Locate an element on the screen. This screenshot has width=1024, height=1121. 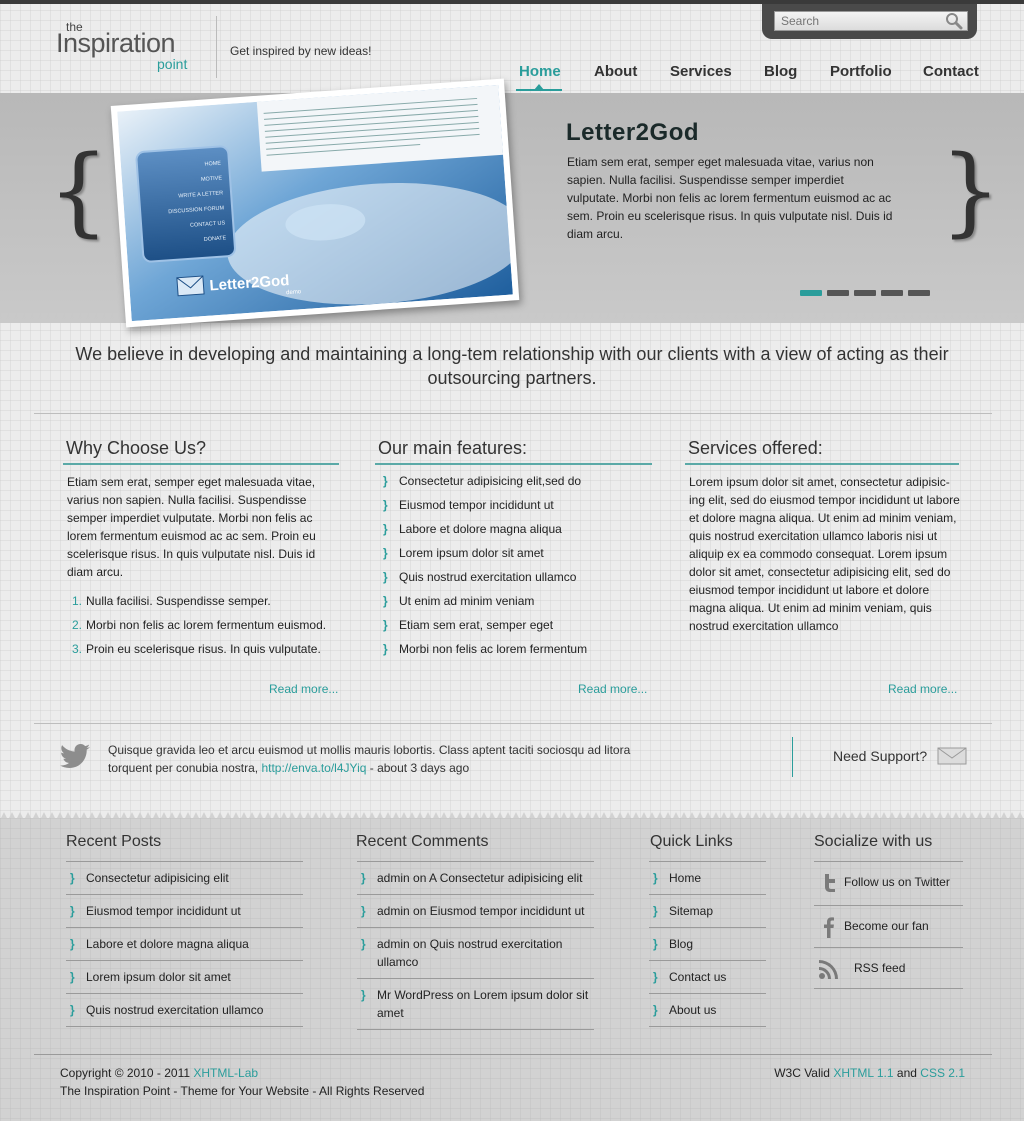
facebook-icon is located at coordinates (829, 927).